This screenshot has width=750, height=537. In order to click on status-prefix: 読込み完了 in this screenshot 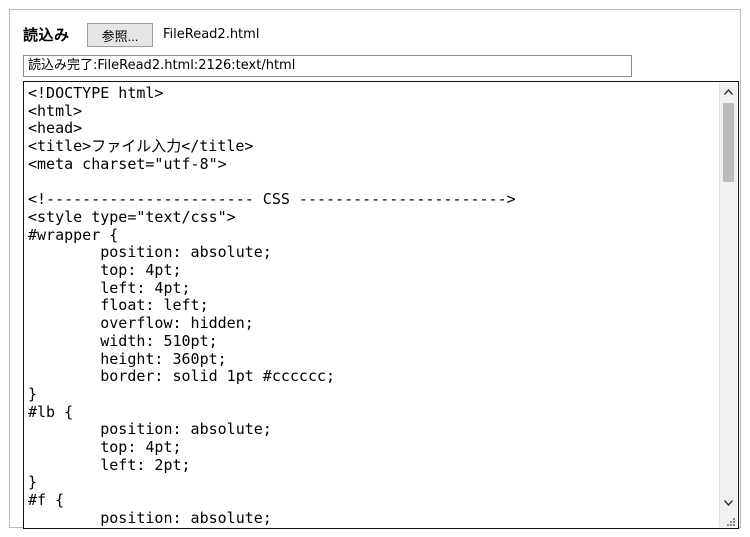, I will do `click(61, 65)`.